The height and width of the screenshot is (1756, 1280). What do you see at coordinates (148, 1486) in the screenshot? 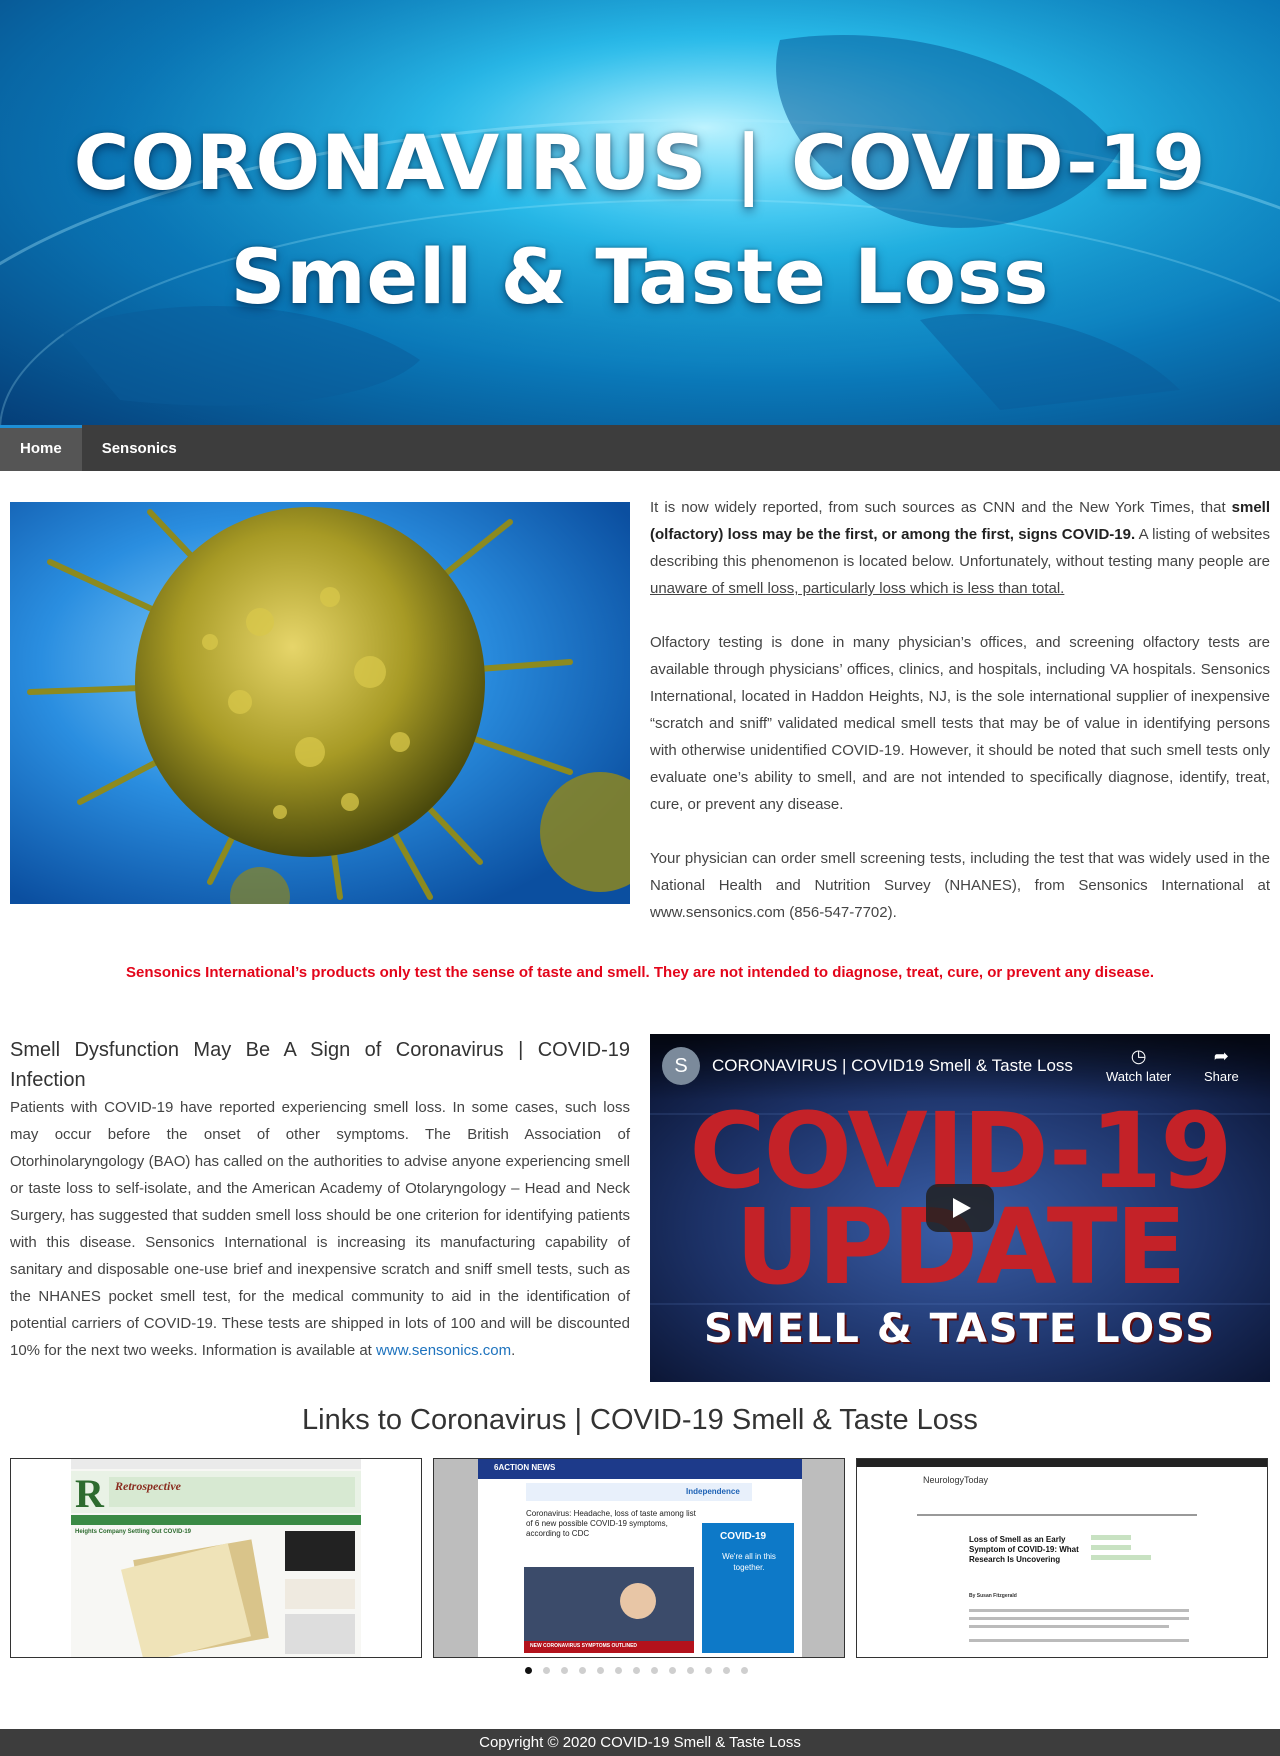
I see `card1-banner: Retrospective` at bounding box center [148, 1486].